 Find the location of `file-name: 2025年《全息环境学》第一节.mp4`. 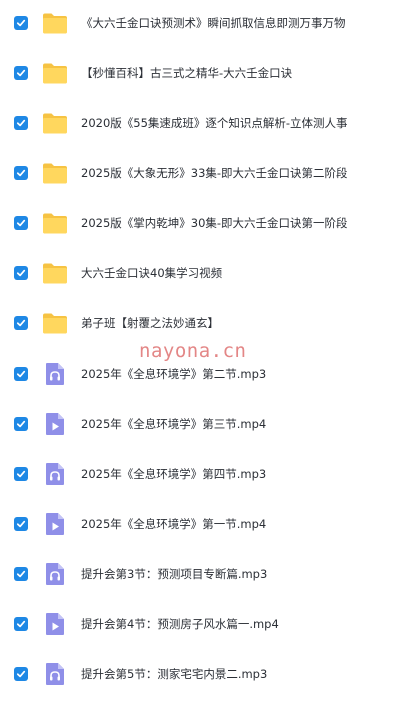

file-name: 2025年《全息环境学》第一节.mp4 is located at coordinates (173, 524).